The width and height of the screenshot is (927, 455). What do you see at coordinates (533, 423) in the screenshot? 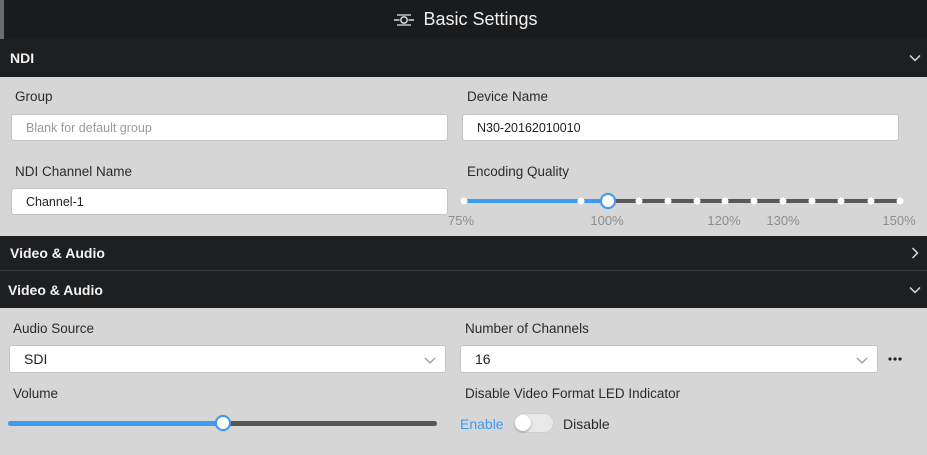
I see `led-indicator-toggle` at bounding box center [533, 423].